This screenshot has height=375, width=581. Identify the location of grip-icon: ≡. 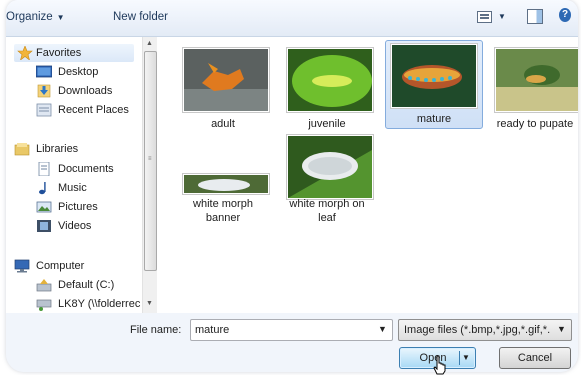
(150, 159).